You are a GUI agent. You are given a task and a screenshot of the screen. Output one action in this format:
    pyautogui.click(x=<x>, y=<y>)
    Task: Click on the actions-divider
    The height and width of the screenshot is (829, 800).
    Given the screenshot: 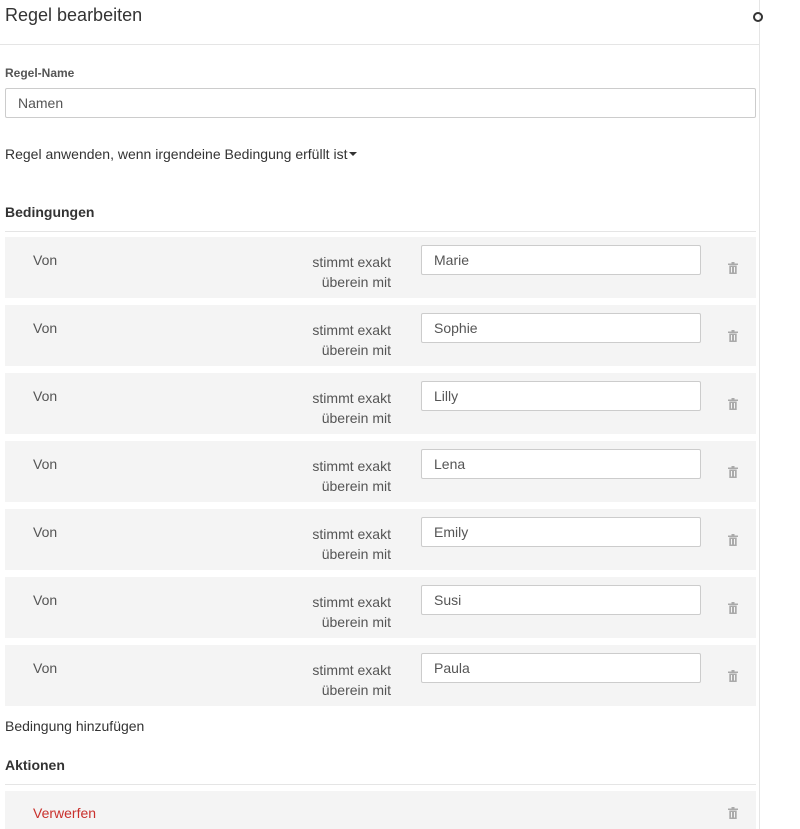 What is the action you would take?
    pyautogui.click(x=380, y=784)
    